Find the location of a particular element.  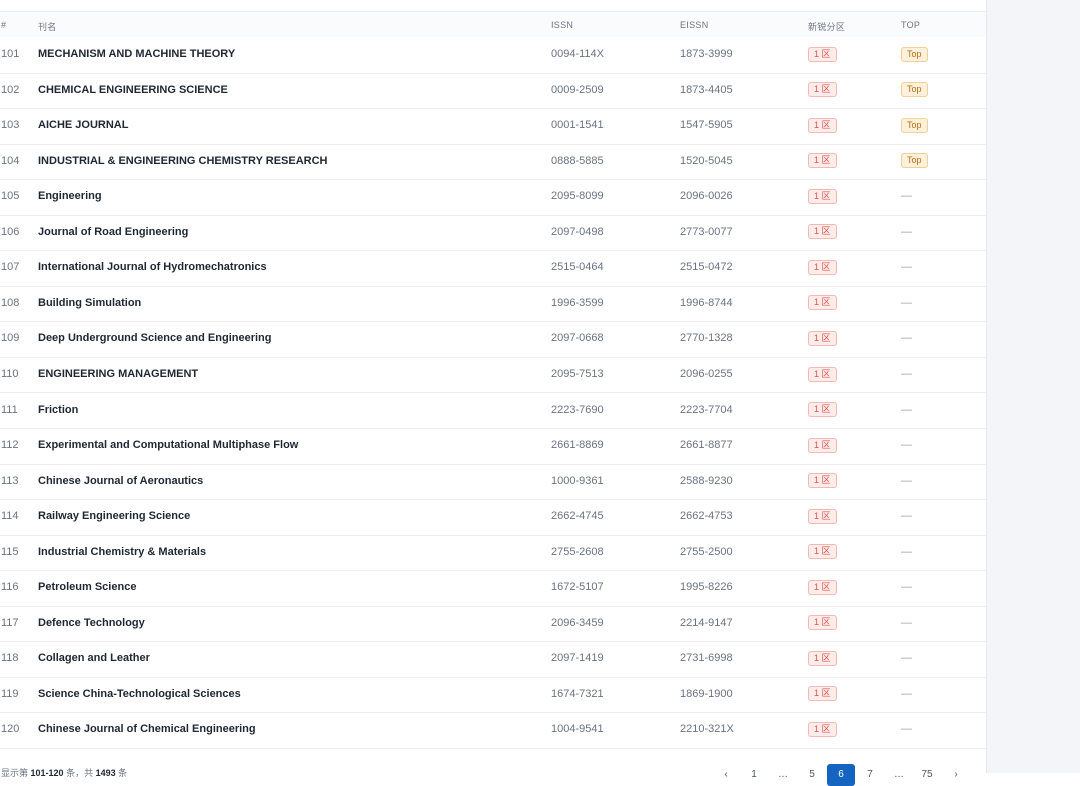

page-button-5: 5 is located at coordinates (812, 775).